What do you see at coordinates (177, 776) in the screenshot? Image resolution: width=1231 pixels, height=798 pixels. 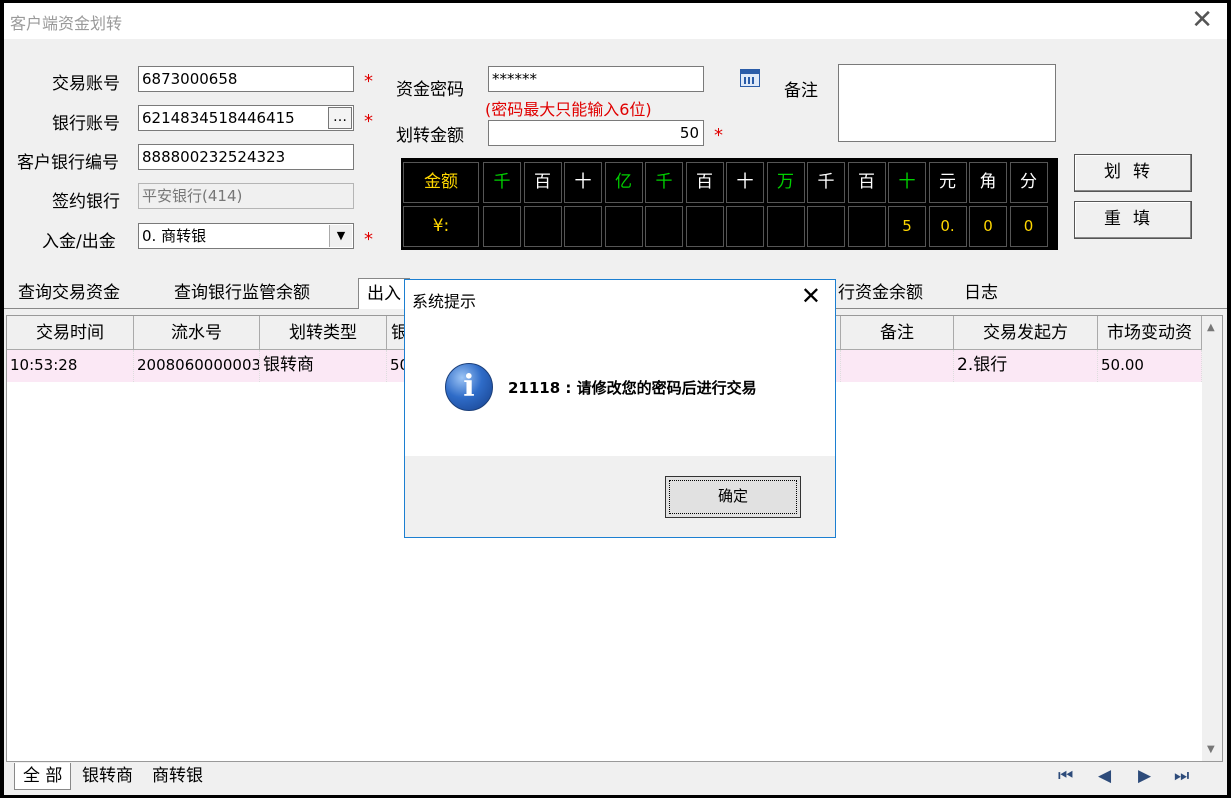 I see `tab-broker-to-bank: 商转银` at bounding box center [177, 776].